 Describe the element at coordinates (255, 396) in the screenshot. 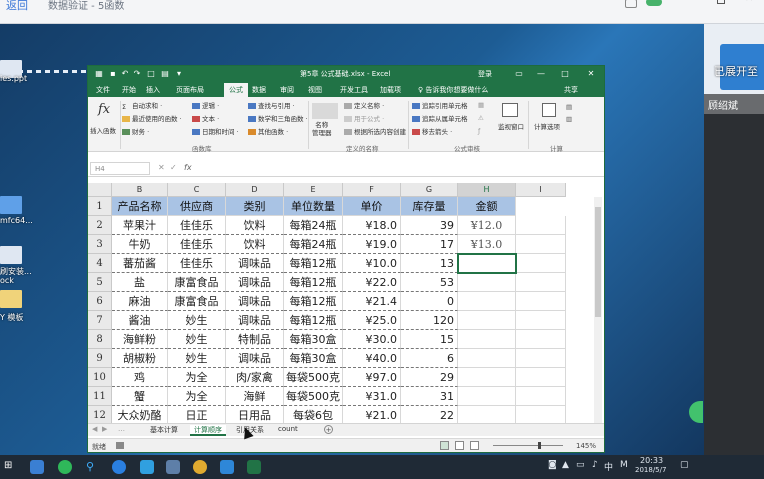

I see `table-cell: 海鲜` at that location.